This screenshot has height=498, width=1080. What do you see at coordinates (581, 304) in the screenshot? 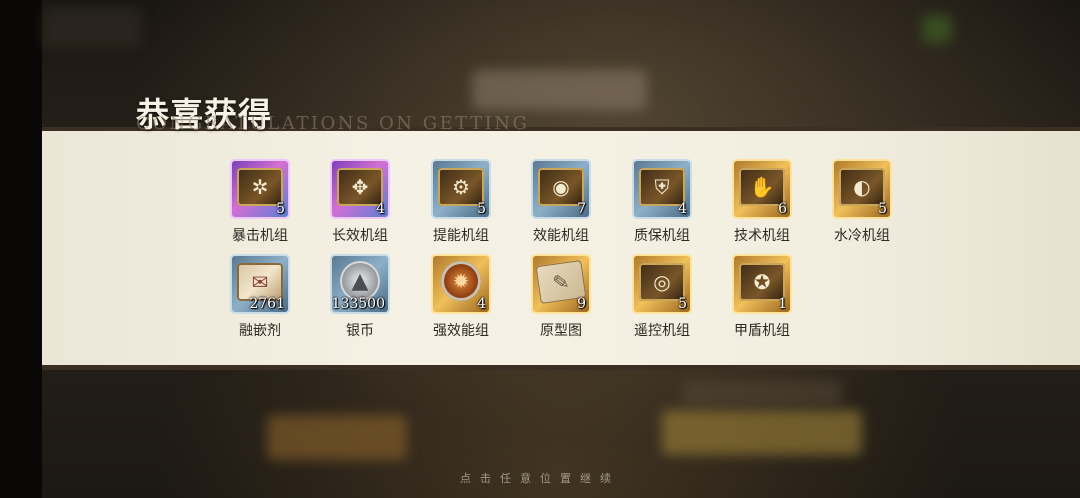
I see `reward-count: 9` at bounding box center [581, 304].